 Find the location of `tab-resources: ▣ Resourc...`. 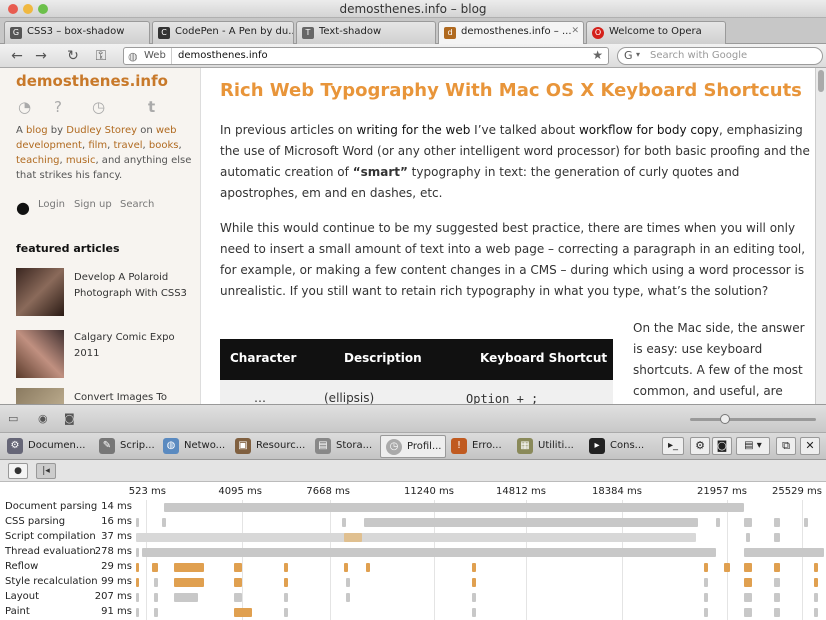

tab-resources: ▣ Resourc... is located at coordinates (269, 446).